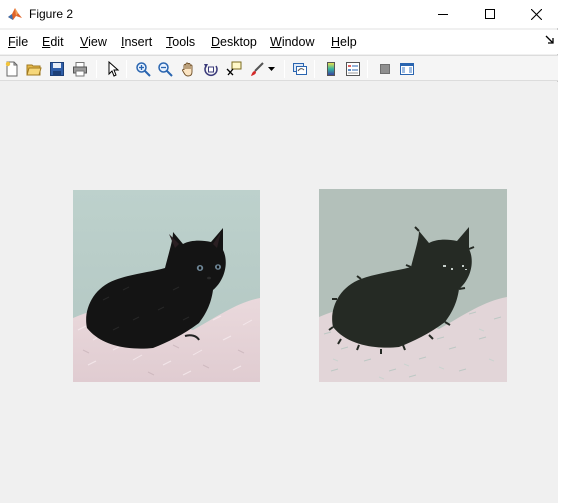 Image resolution: width=562 pixels, height=503 pixels. I want to click on menu-edit: Edit, so click(53, 42).